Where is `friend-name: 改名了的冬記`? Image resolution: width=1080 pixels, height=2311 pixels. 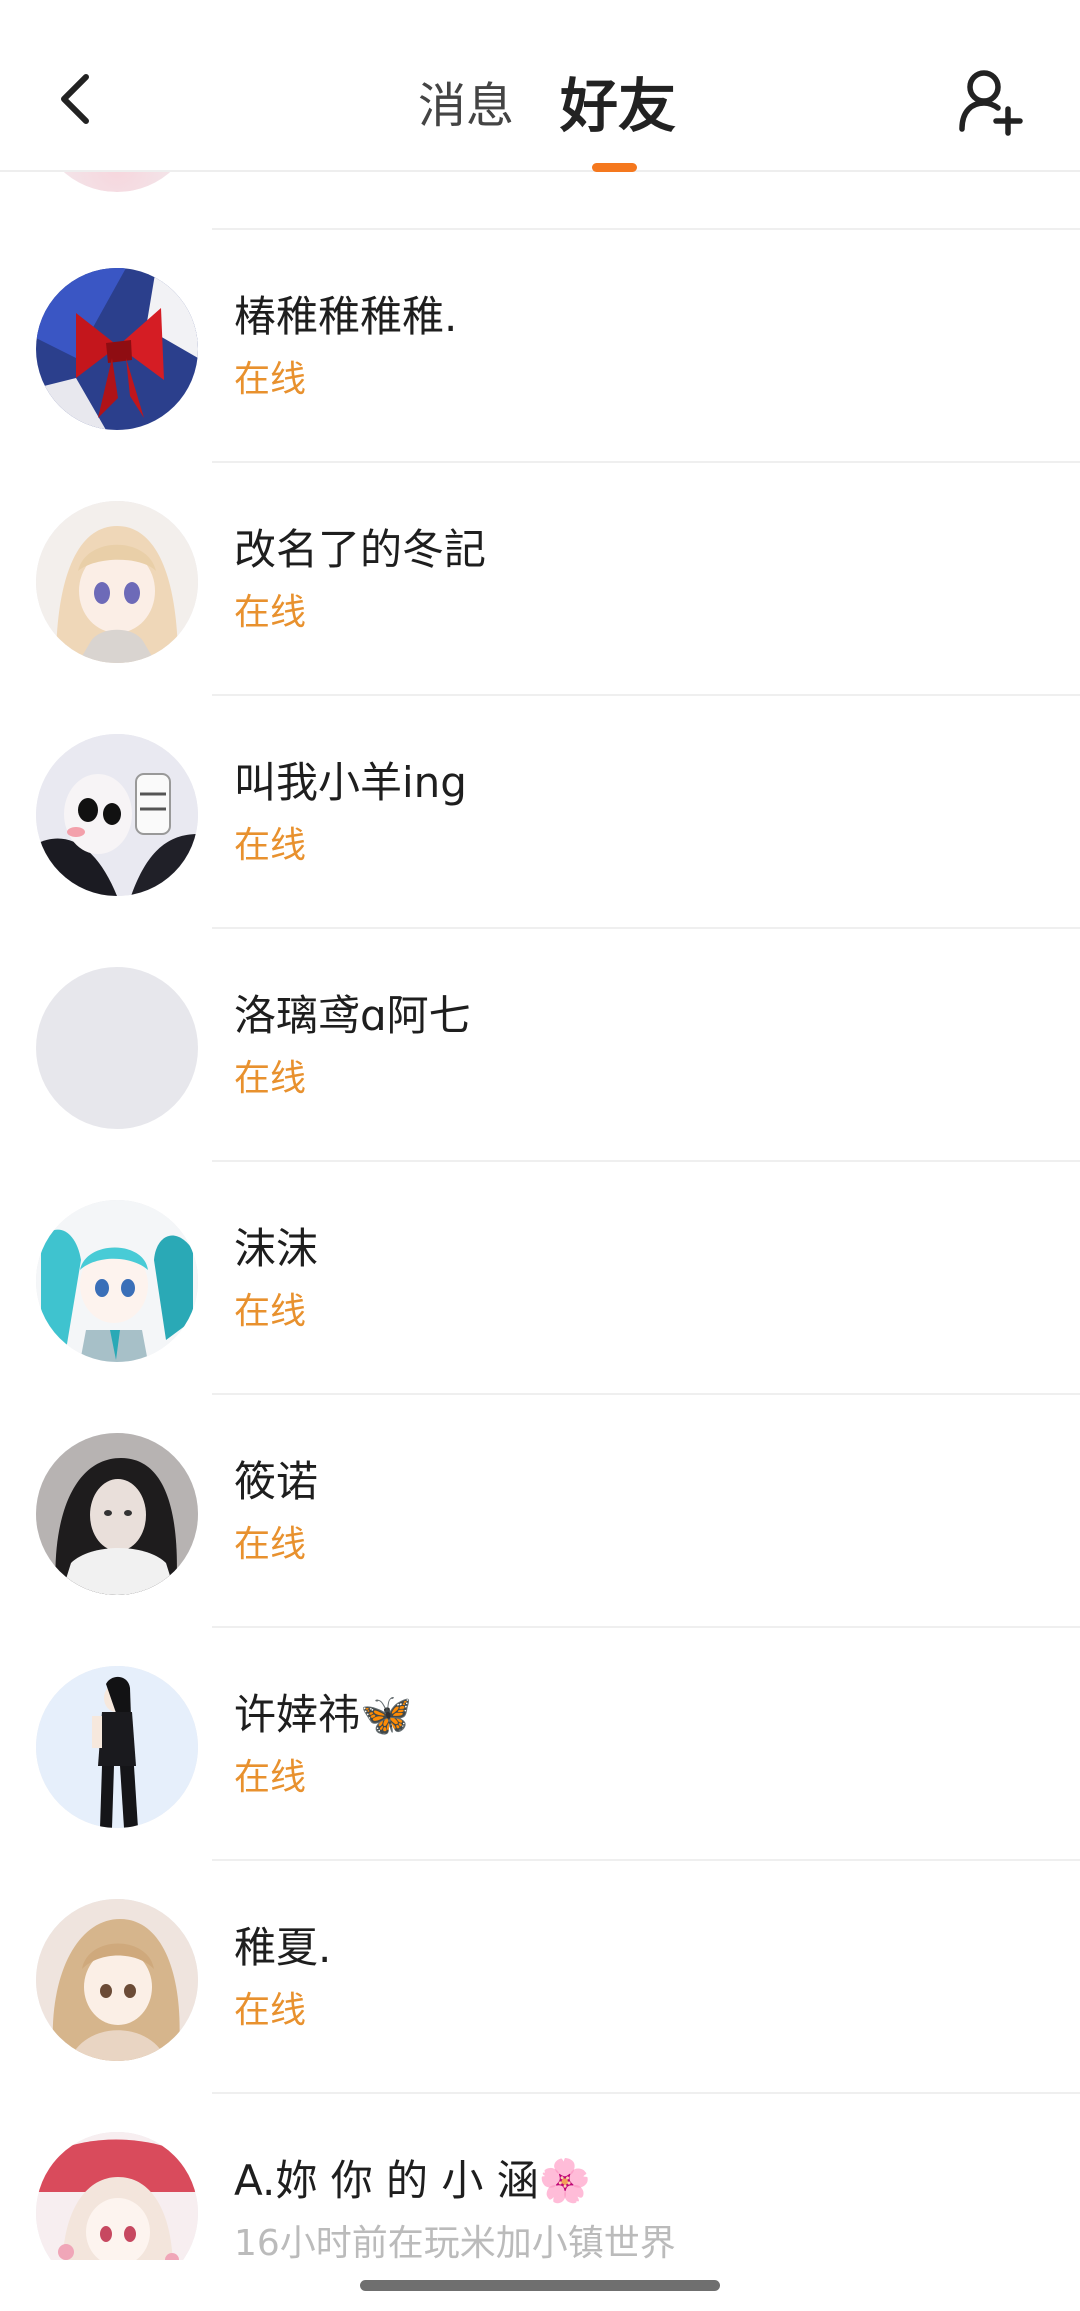 friend-name: 改名了的冬記 is located at coordinates (360, 549).